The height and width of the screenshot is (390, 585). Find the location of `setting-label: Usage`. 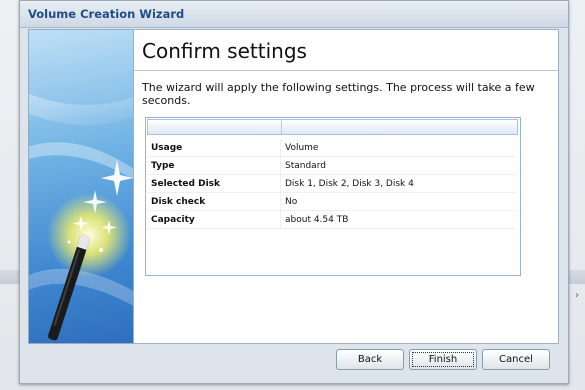

setting-label: Usage is located at coordinates (167, 148).